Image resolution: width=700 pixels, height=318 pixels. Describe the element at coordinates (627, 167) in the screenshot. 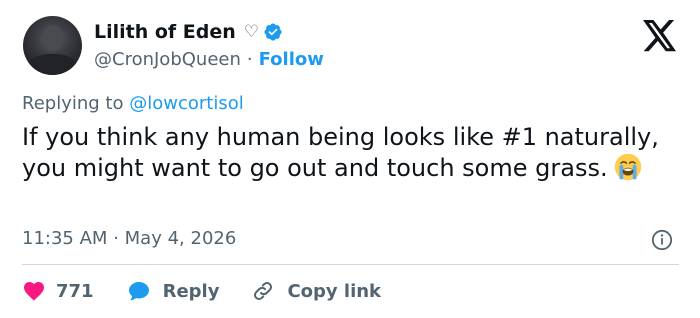

I see `loudly-crying-face-emoji-icon` at that location.